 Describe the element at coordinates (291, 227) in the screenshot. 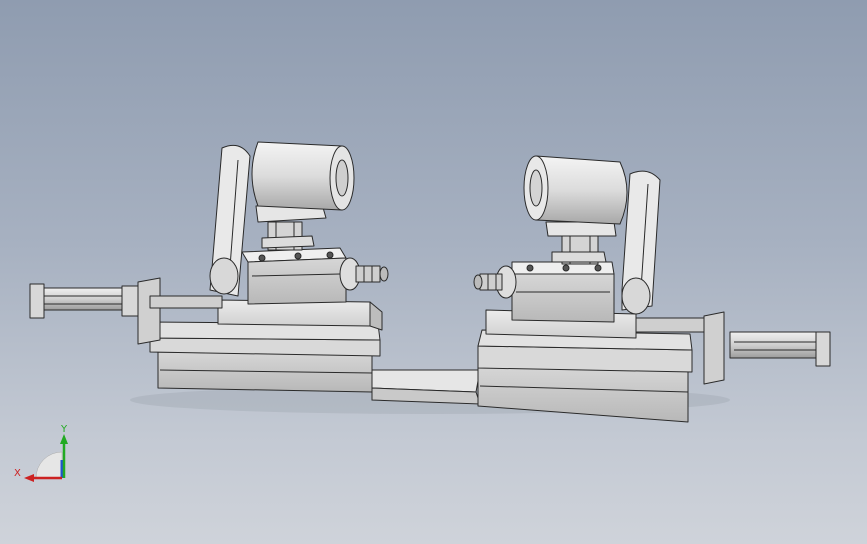

I see `left-motor-mount` at that location.